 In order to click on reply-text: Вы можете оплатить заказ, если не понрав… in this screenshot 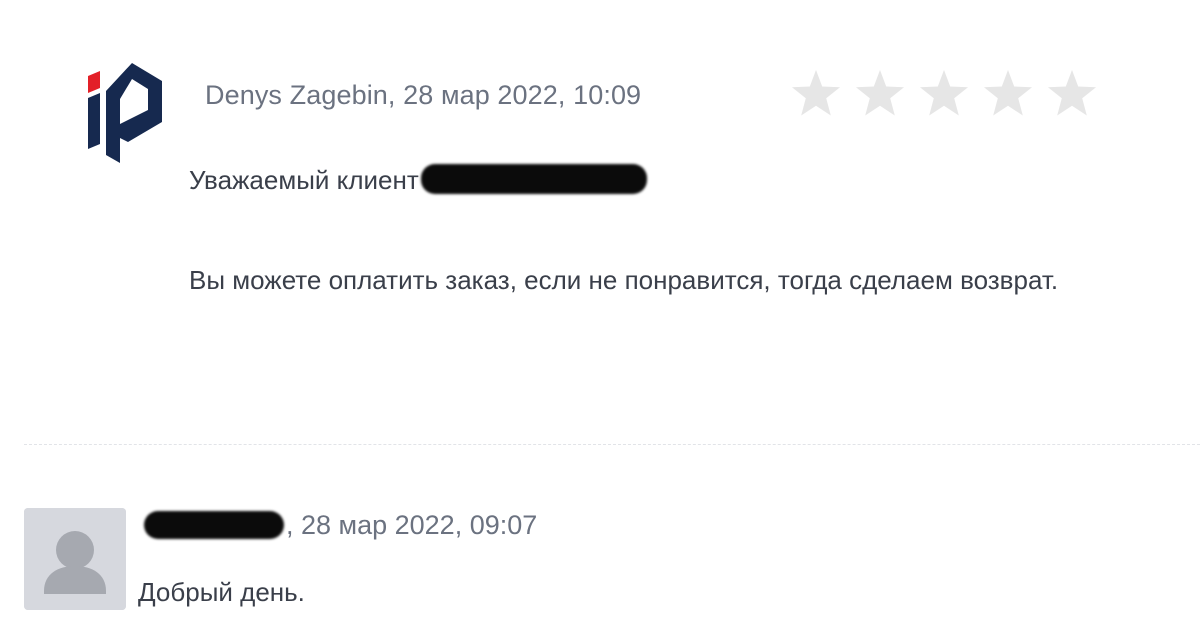, I will do `click(624, 280)`.